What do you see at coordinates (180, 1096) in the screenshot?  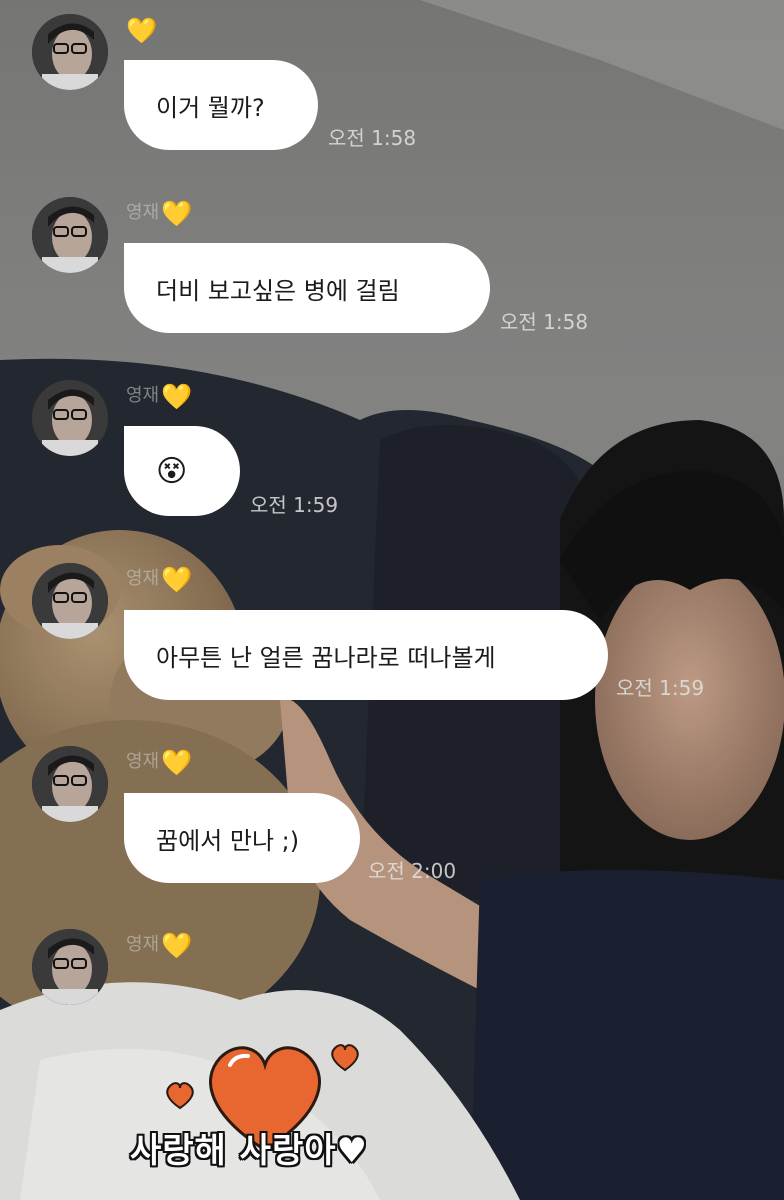 I see `small-heart-left-icon` at bounding box center [180, 1096].